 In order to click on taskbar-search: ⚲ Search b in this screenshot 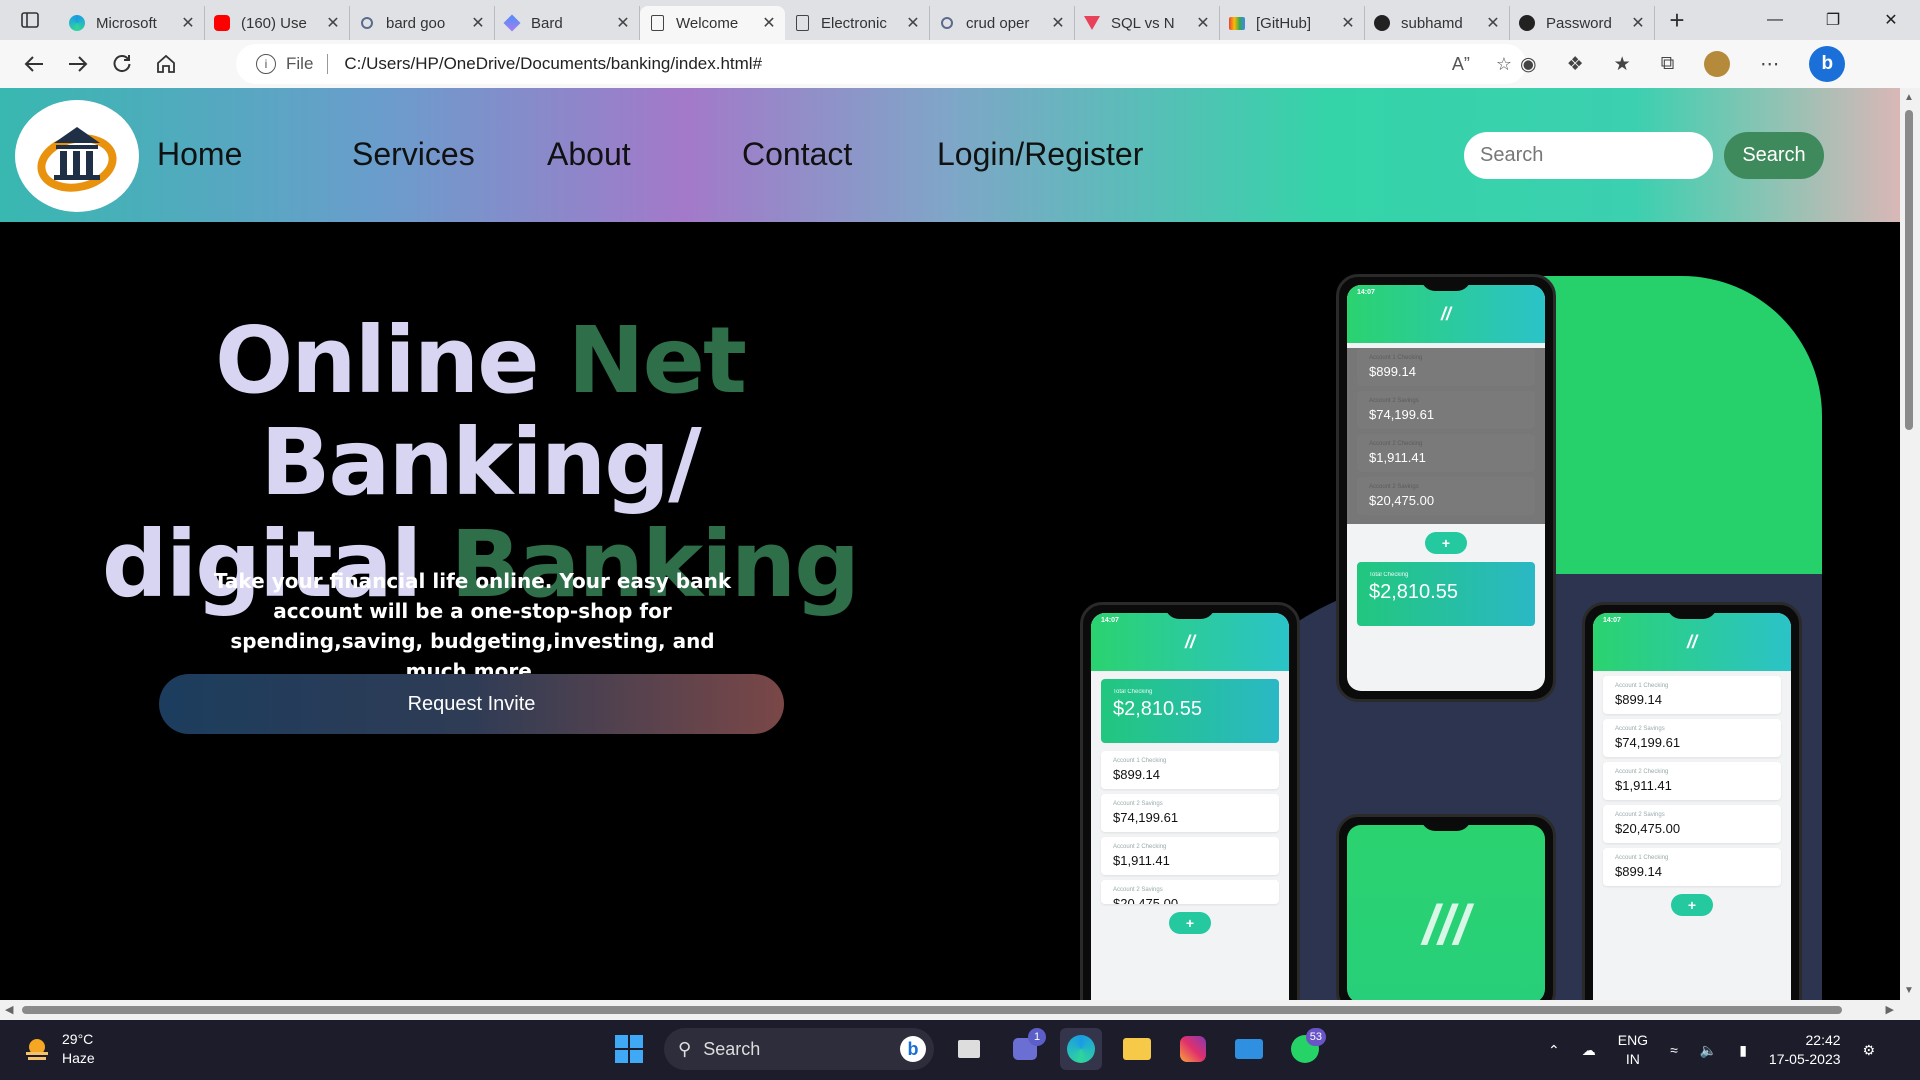, I will do `click(799, 1049)`.